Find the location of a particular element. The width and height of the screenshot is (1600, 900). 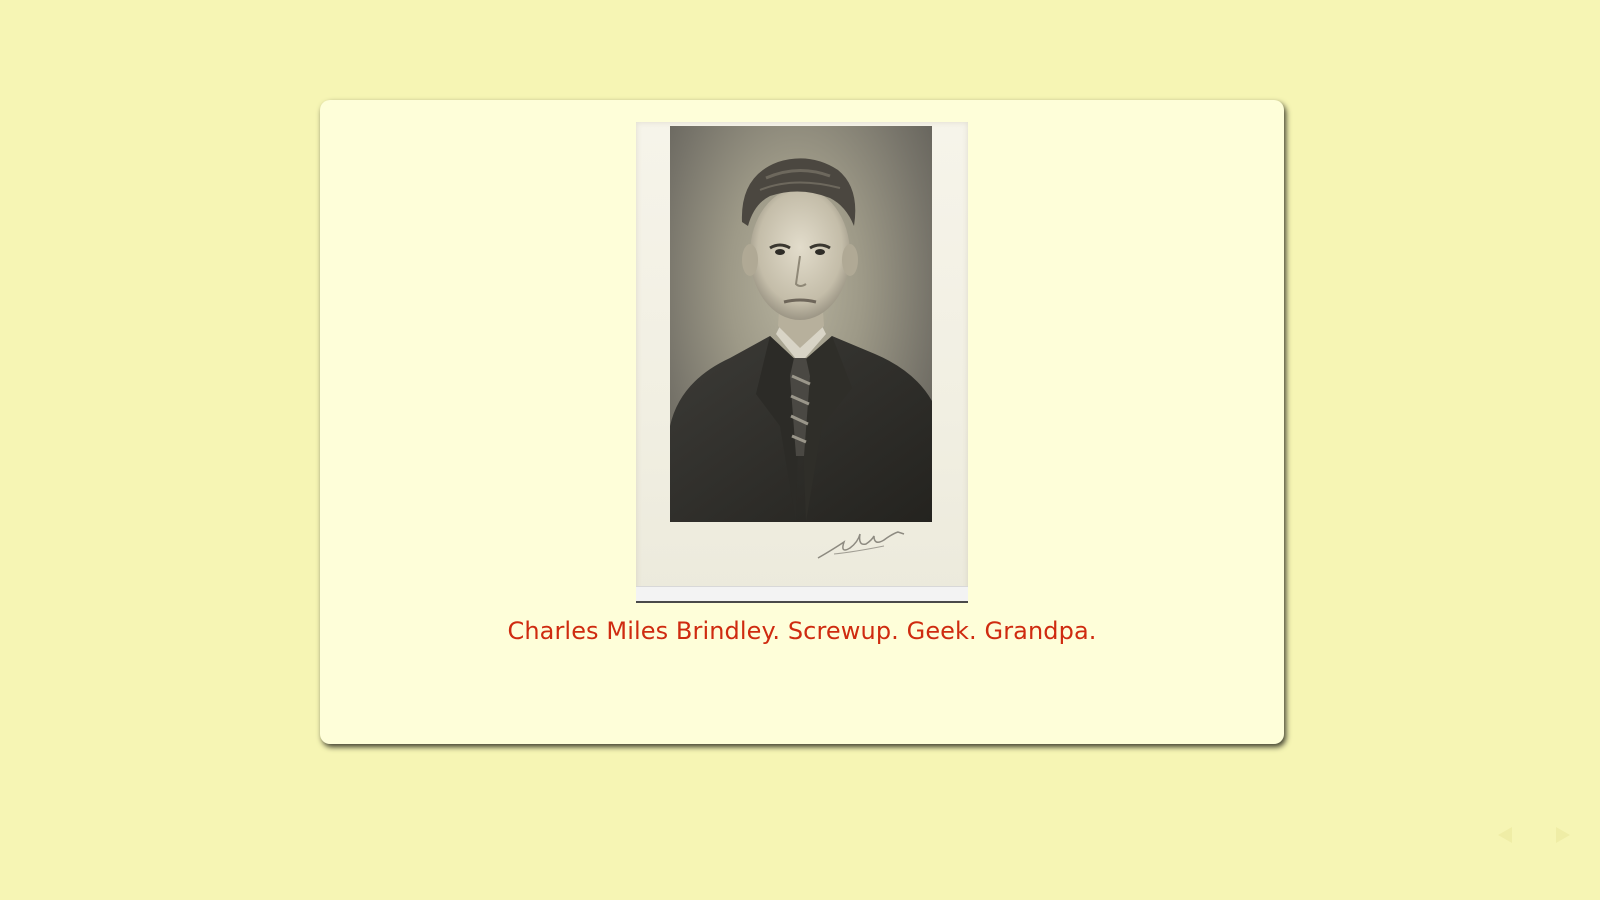

photographer-signature is located at coordinates (861, 545).